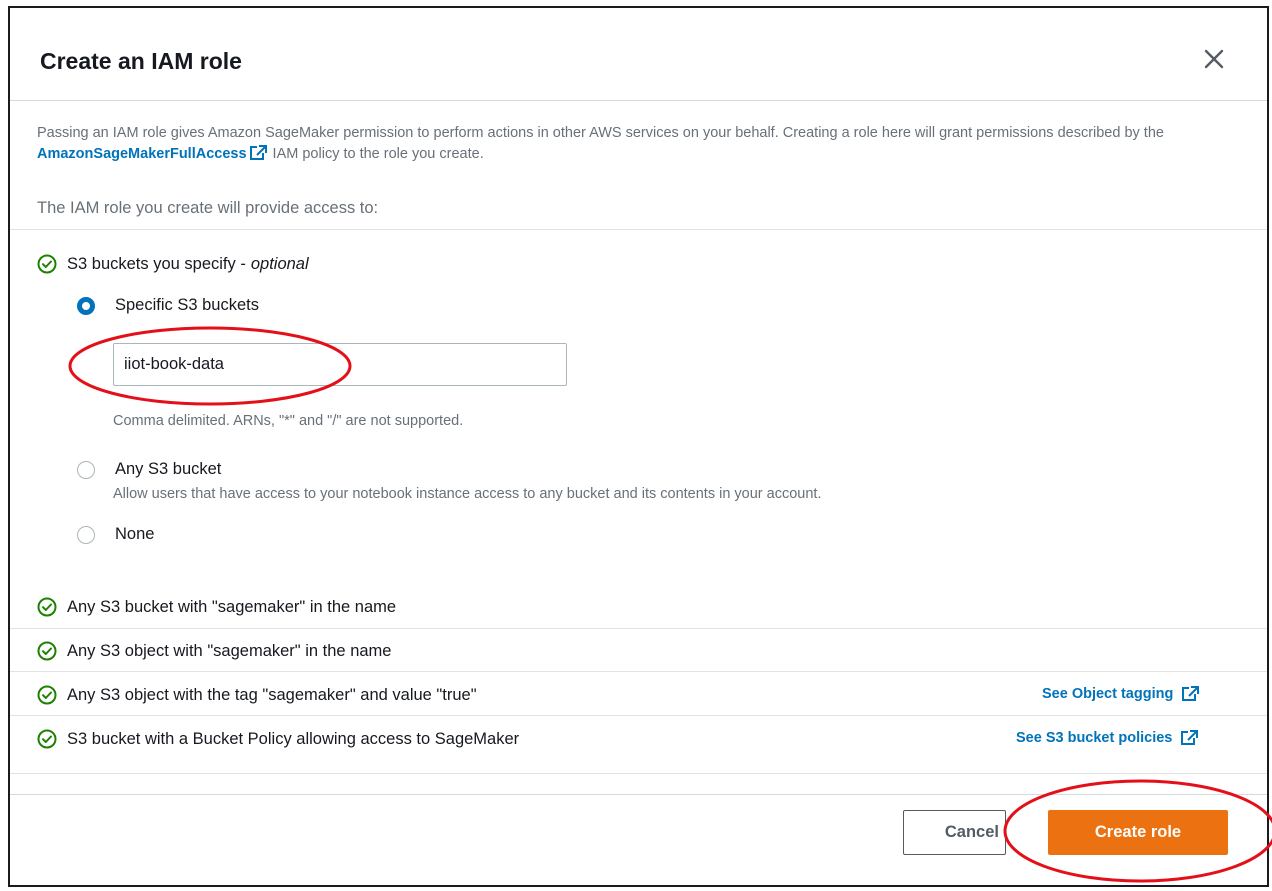 The width and height of the screenshot is (1272, 891). I want to click on cancel-button: Cancel, so click(954, 832).